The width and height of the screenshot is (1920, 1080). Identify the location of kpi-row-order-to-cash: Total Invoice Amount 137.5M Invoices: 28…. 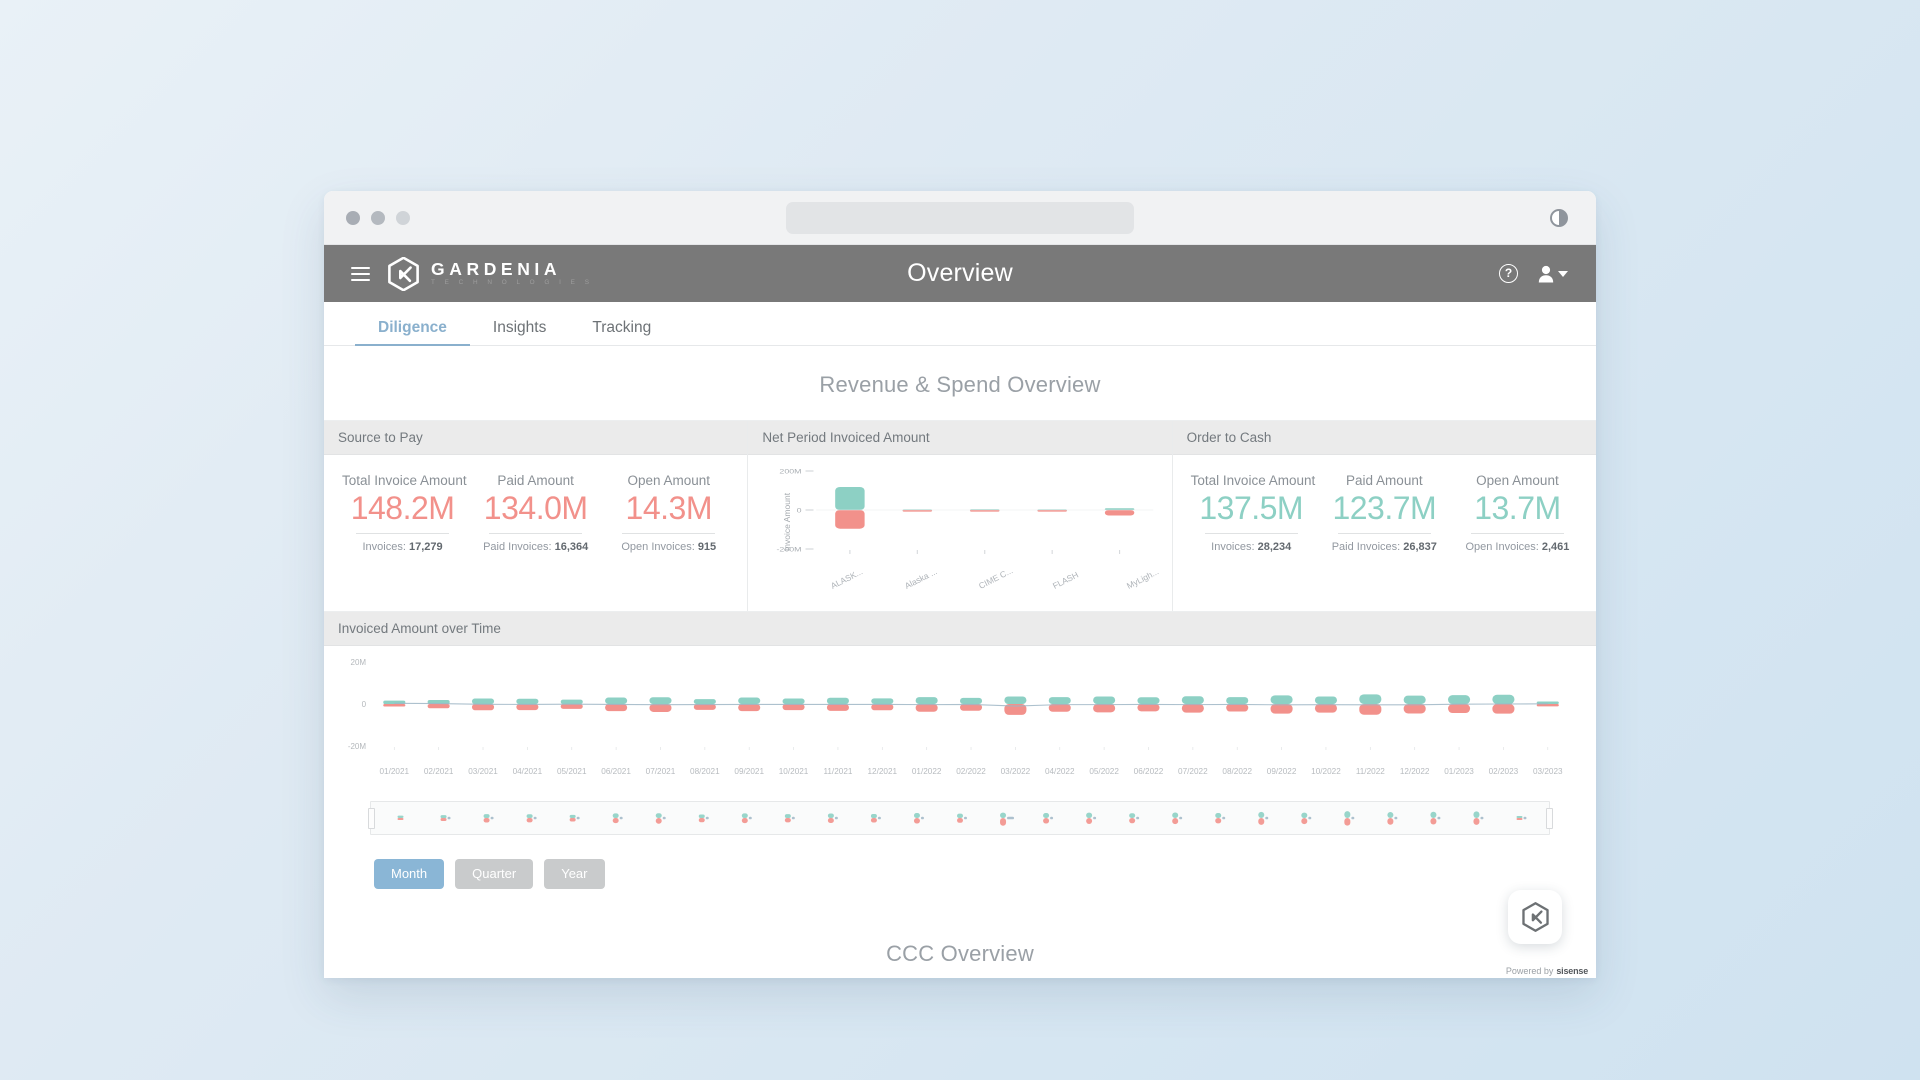
(1384, 511).